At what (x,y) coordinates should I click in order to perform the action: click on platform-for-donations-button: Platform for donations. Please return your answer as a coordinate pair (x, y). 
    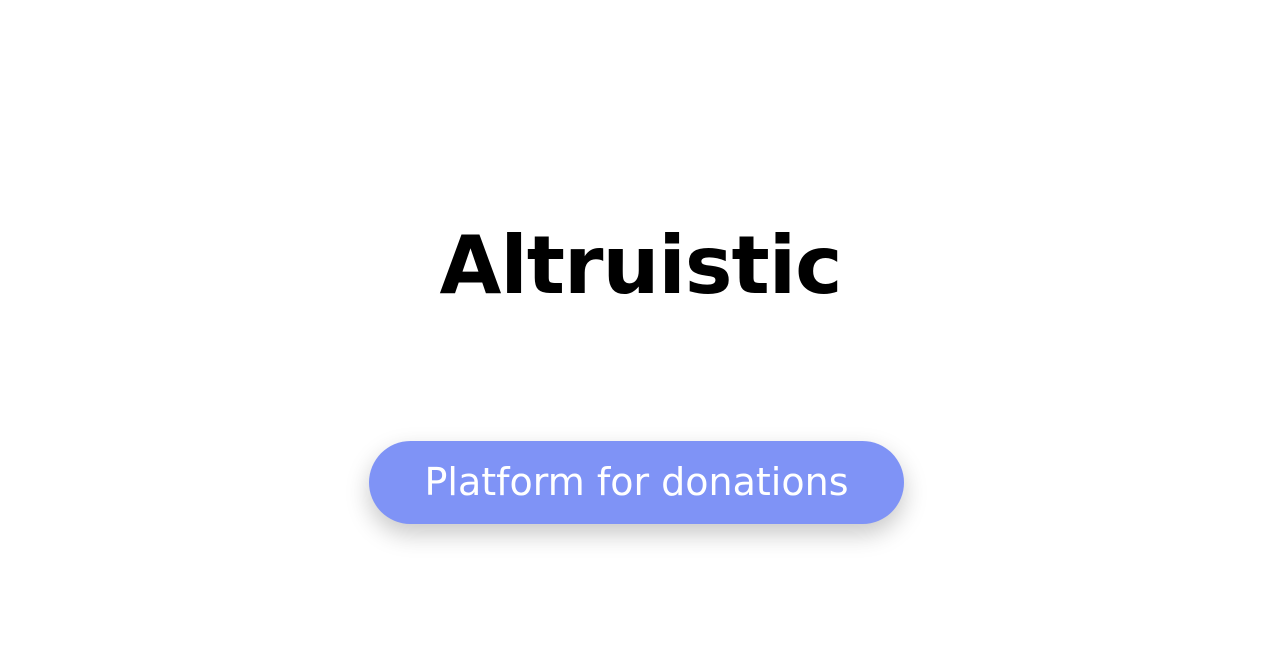
    Looking at the image, I should click on (636, 482).